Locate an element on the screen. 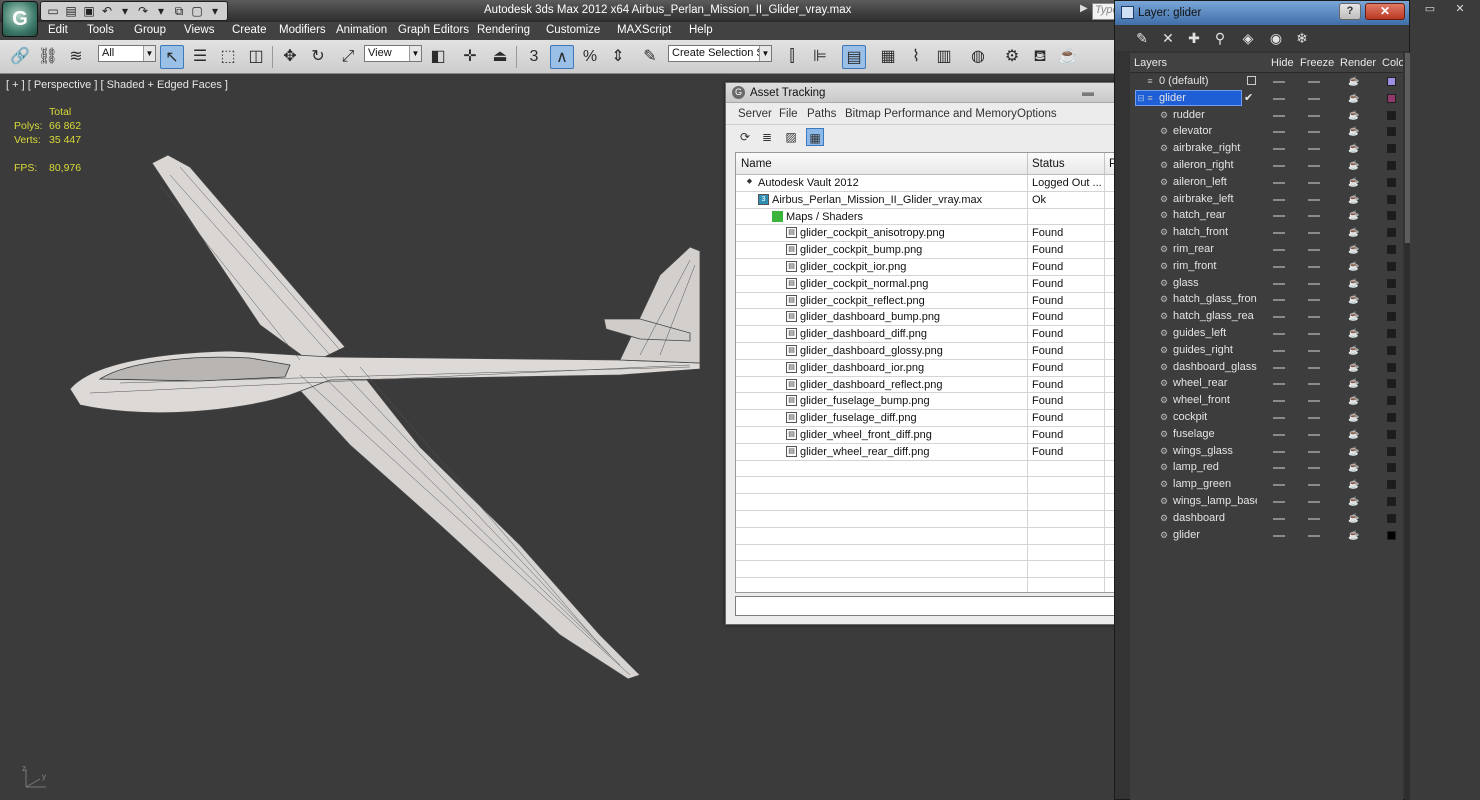 The image size is (1480, 800). layer-row: ⚙ aileron_left ☕ is located at coordinates (1266, 182).